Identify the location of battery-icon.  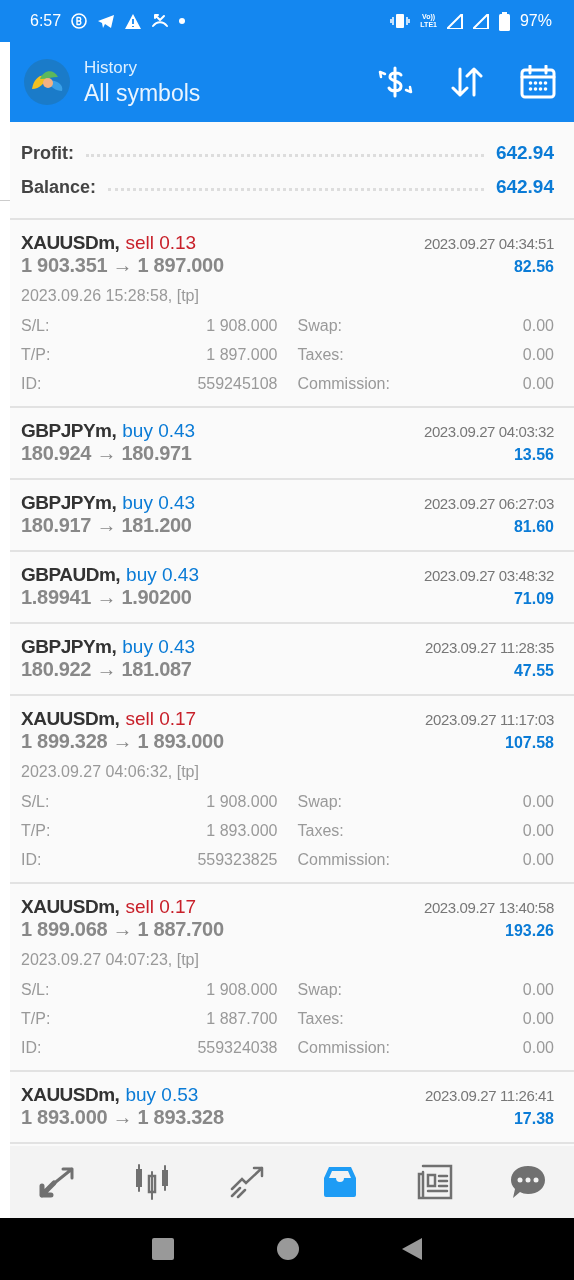
(504, 21).